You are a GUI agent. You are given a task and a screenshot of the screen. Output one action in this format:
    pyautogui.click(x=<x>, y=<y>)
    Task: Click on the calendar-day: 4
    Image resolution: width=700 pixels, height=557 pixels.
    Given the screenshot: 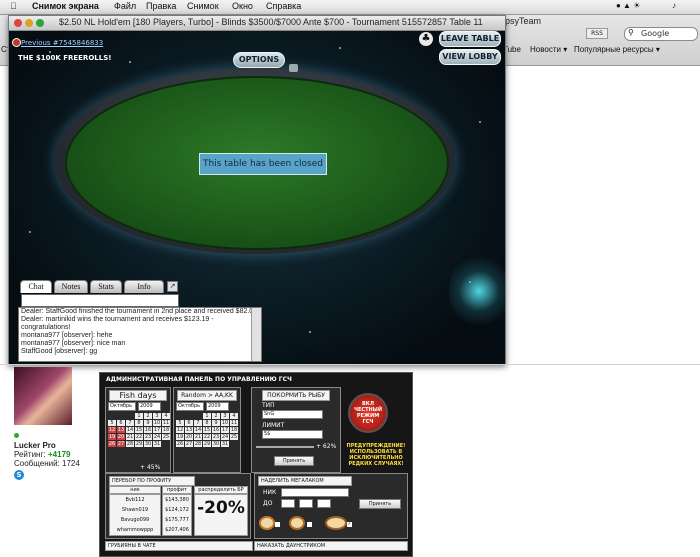 What is the action you would take?
    pyautogui.click(x=166, y=416)
    